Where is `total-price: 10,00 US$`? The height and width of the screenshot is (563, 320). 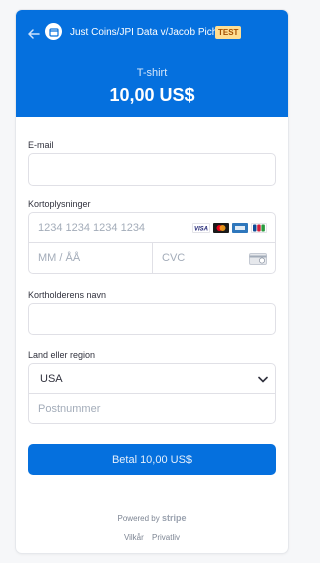
total-price: 10,00 US$ is located at coordinates (152, 95).